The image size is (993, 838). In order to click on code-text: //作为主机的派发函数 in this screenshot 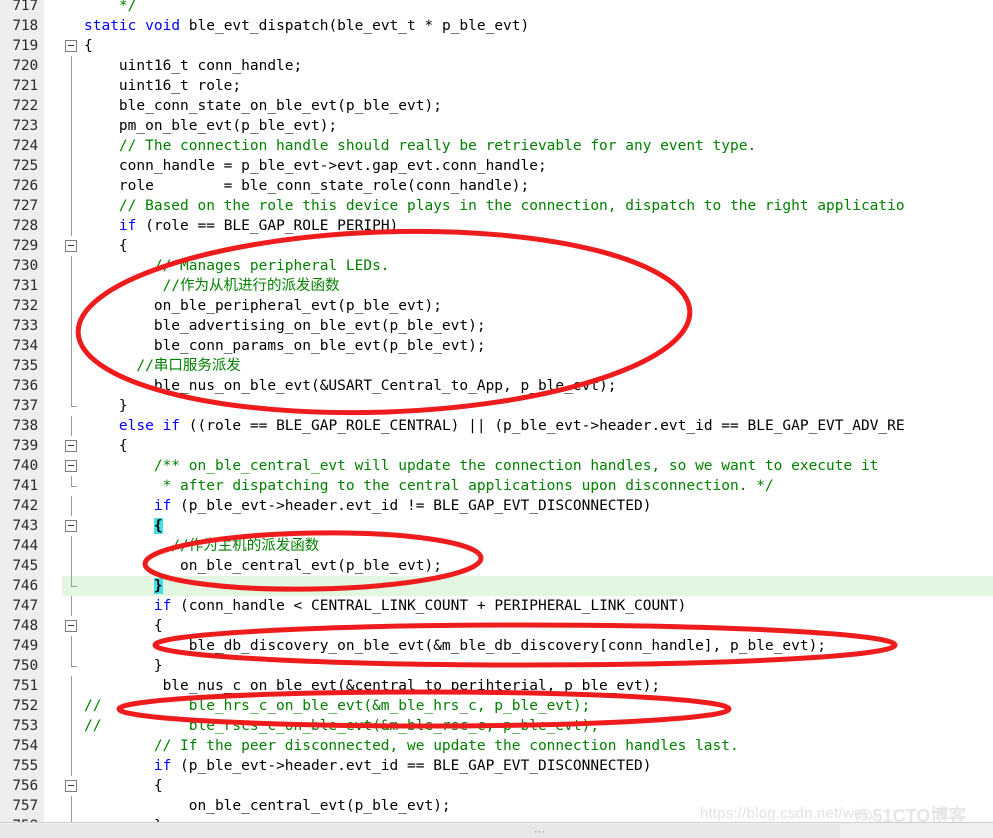, I will do `click(201, 546)`.